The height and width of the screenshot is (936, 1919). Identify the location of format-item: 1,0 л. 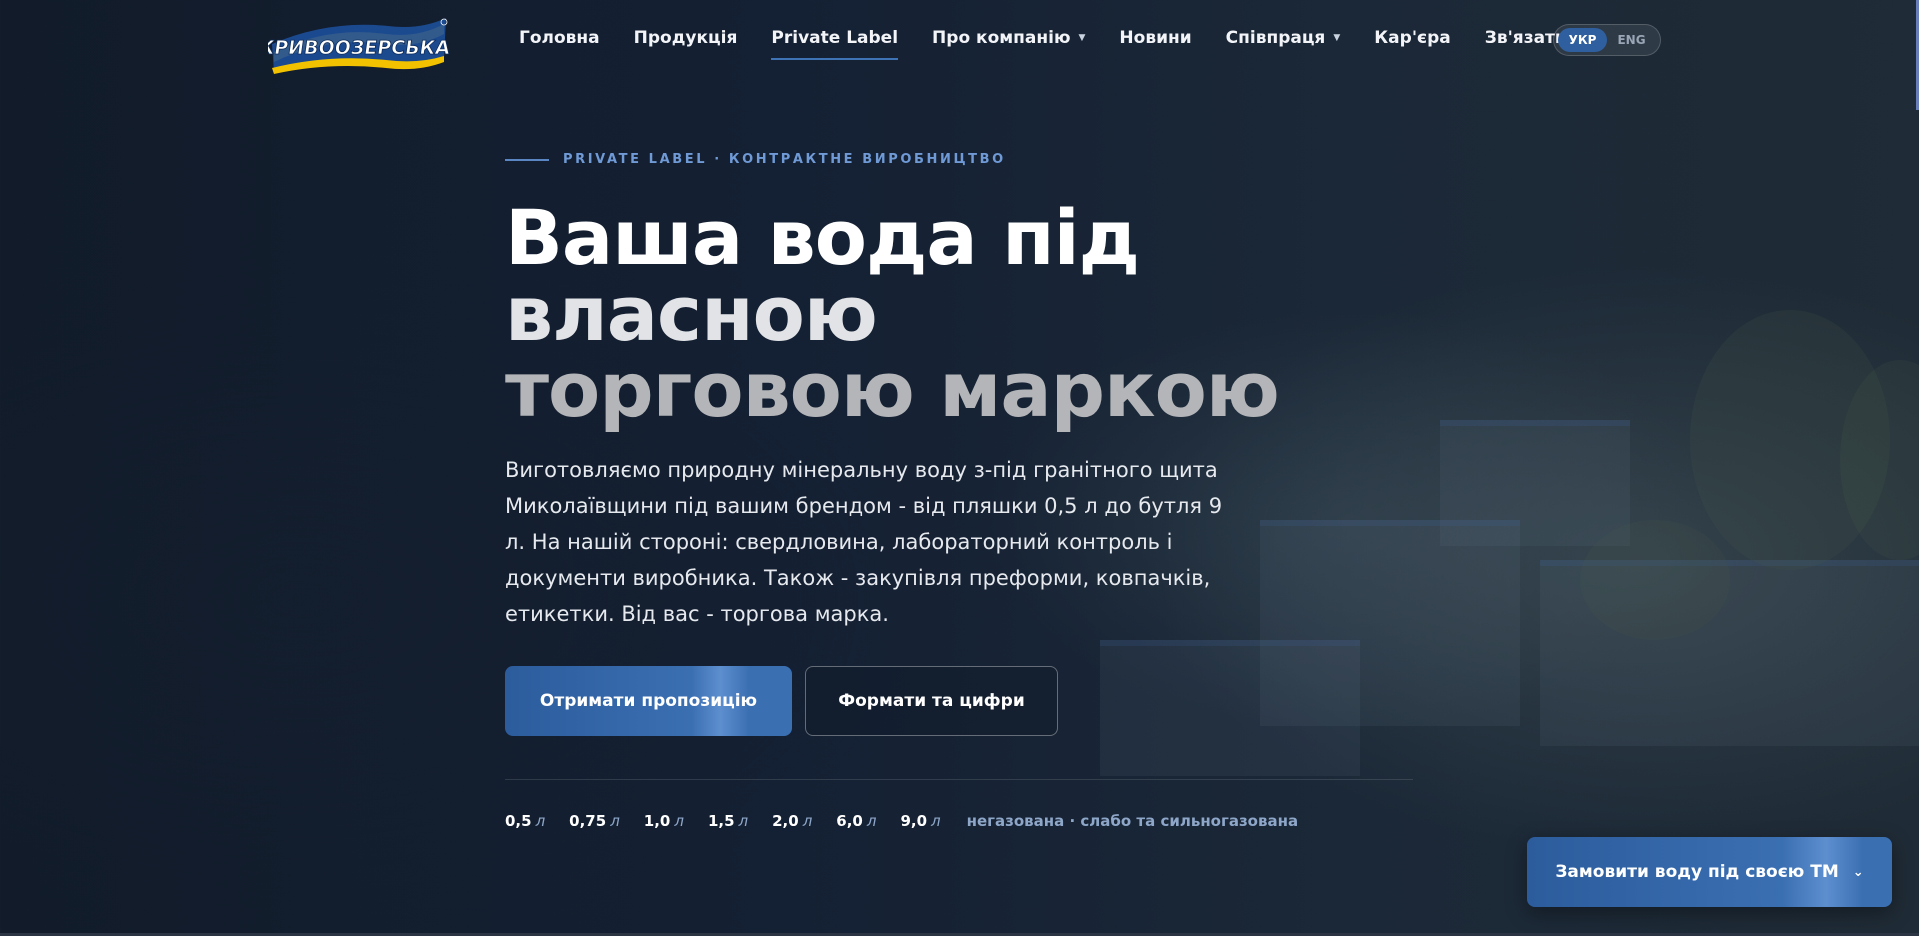
(664, 821).